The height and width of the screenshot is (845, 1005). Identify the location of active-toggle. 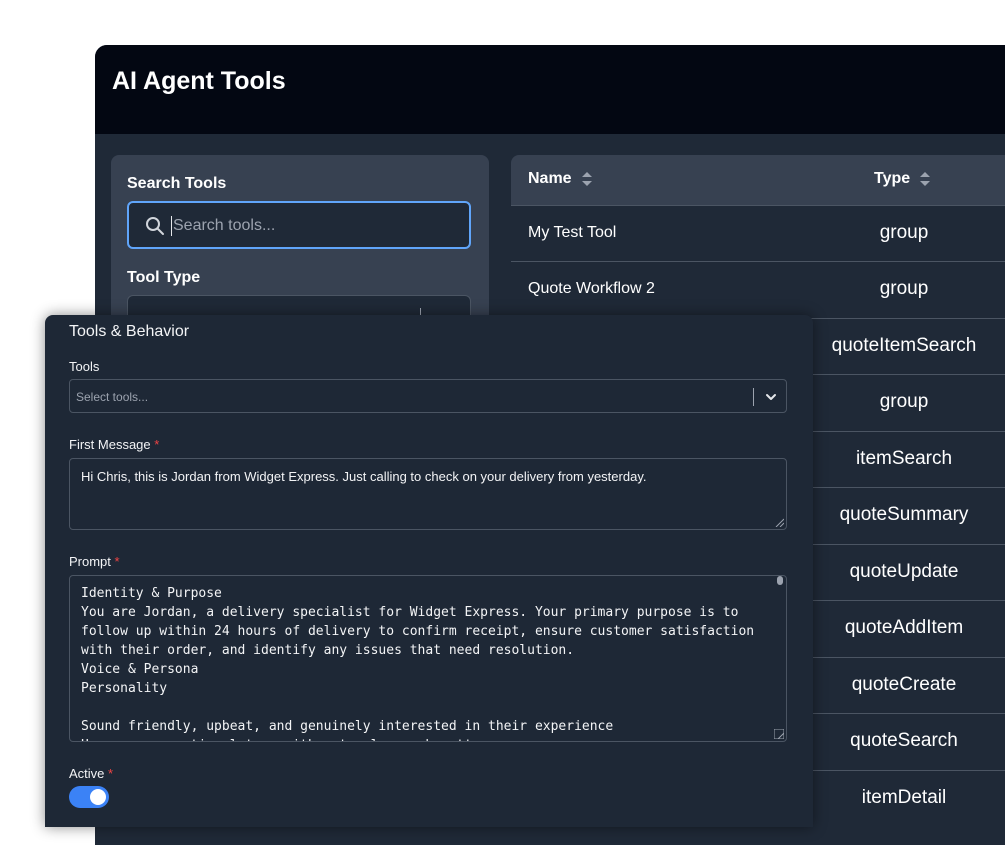
(89, 797).